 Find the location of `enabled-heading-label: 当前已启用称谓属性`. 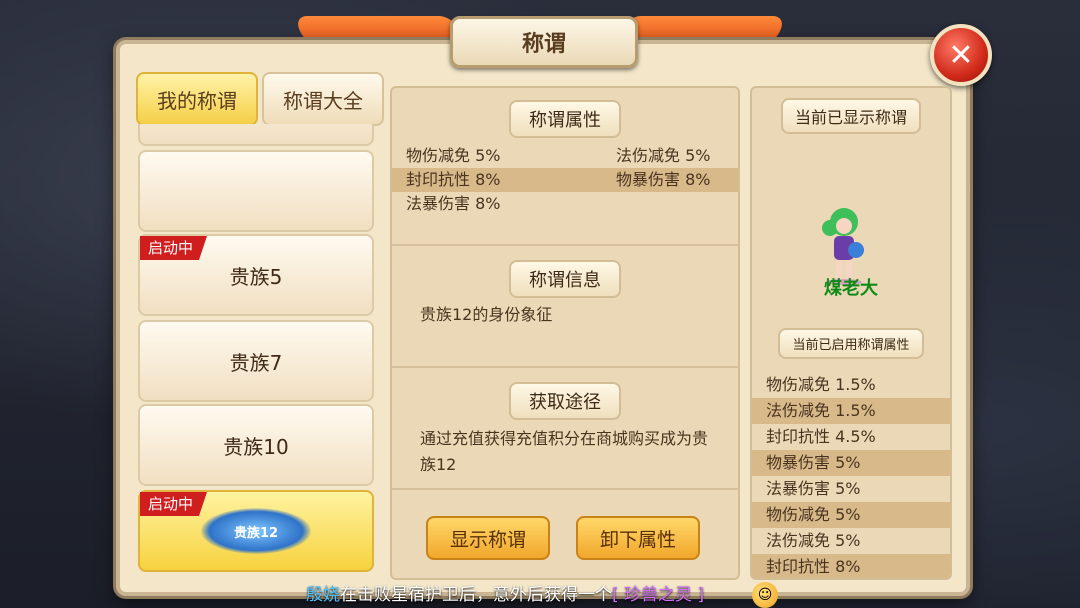

enabled-heading-label: 当前已启用称谓属性 is located at coordinates (851, 343).